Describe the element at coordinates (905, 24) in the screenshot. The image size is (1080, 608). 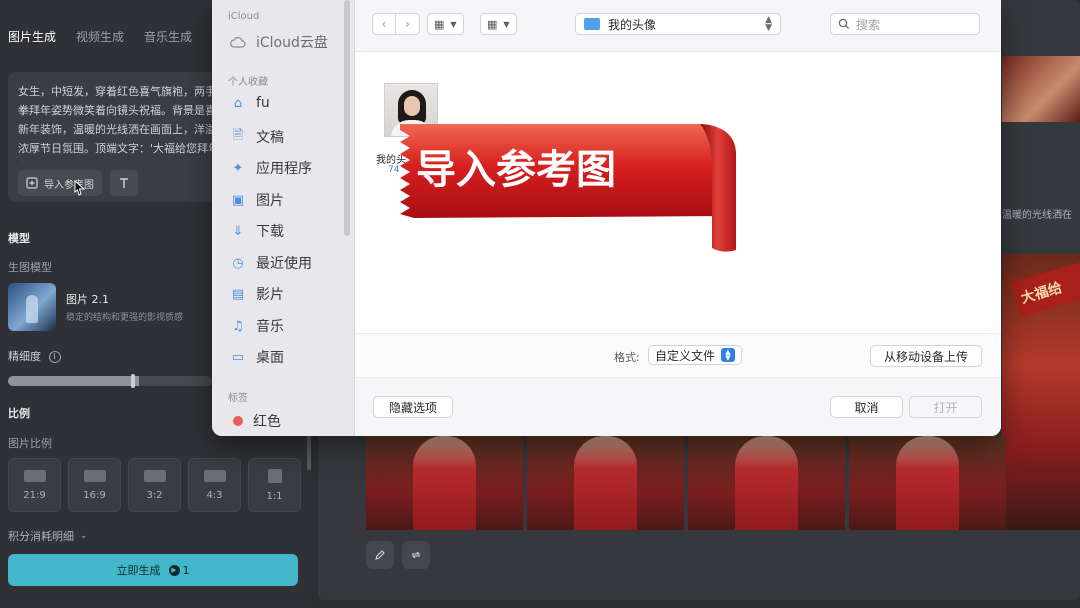
I see `search-input: 搜索` at that location.